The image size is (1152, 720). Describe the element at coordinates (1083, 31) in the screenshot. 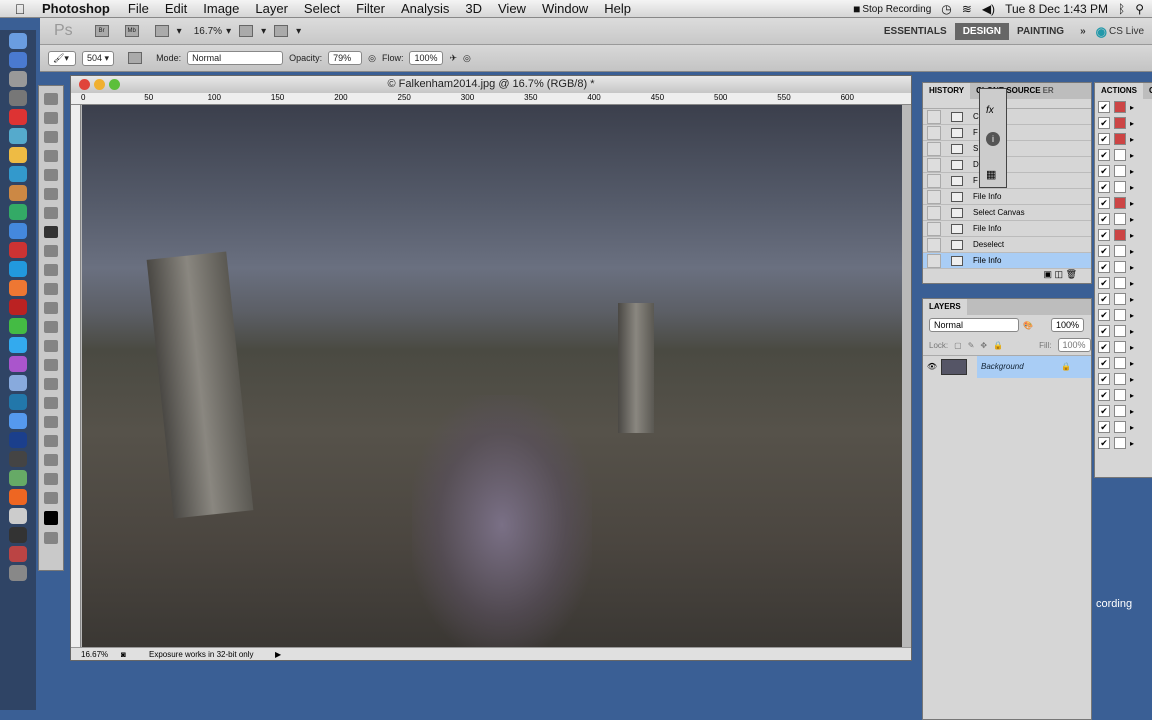

I see `more-workspaces-button: »` at that location.